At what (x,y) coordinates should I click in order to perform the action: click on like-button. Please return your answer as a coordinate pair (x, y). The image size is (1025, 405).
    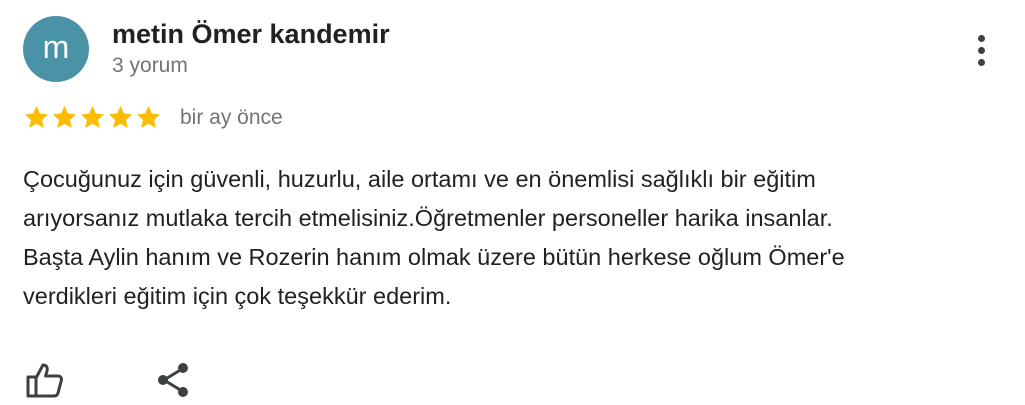
    Looking at the image, I should click on (45, 380).